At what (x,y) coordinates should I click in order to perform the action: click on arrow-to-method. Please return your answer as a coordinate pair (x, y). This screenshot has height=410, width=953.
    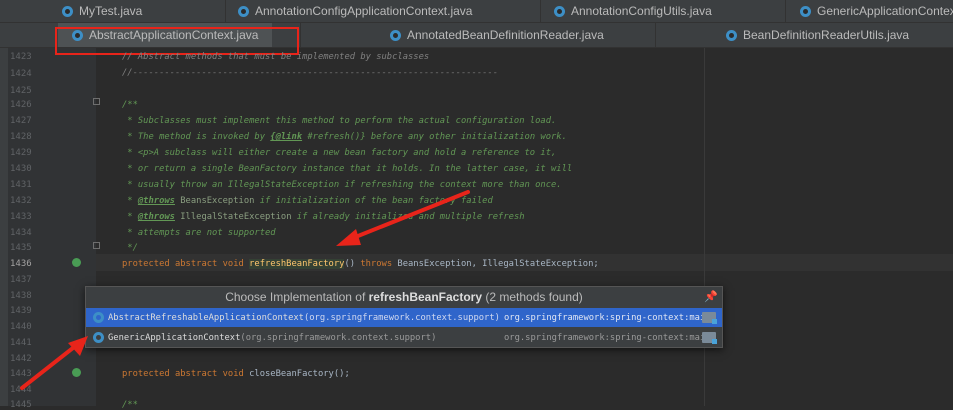
    Looking at the image, I should click on (403, 218).